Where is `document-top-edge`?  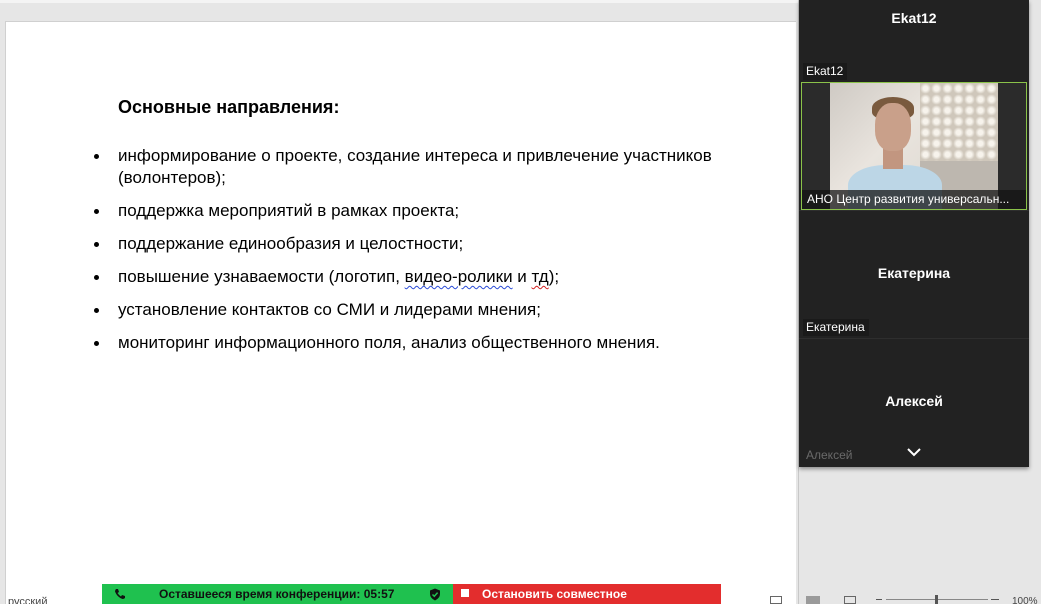
document-top-edge is located at coordinates (399, 1).